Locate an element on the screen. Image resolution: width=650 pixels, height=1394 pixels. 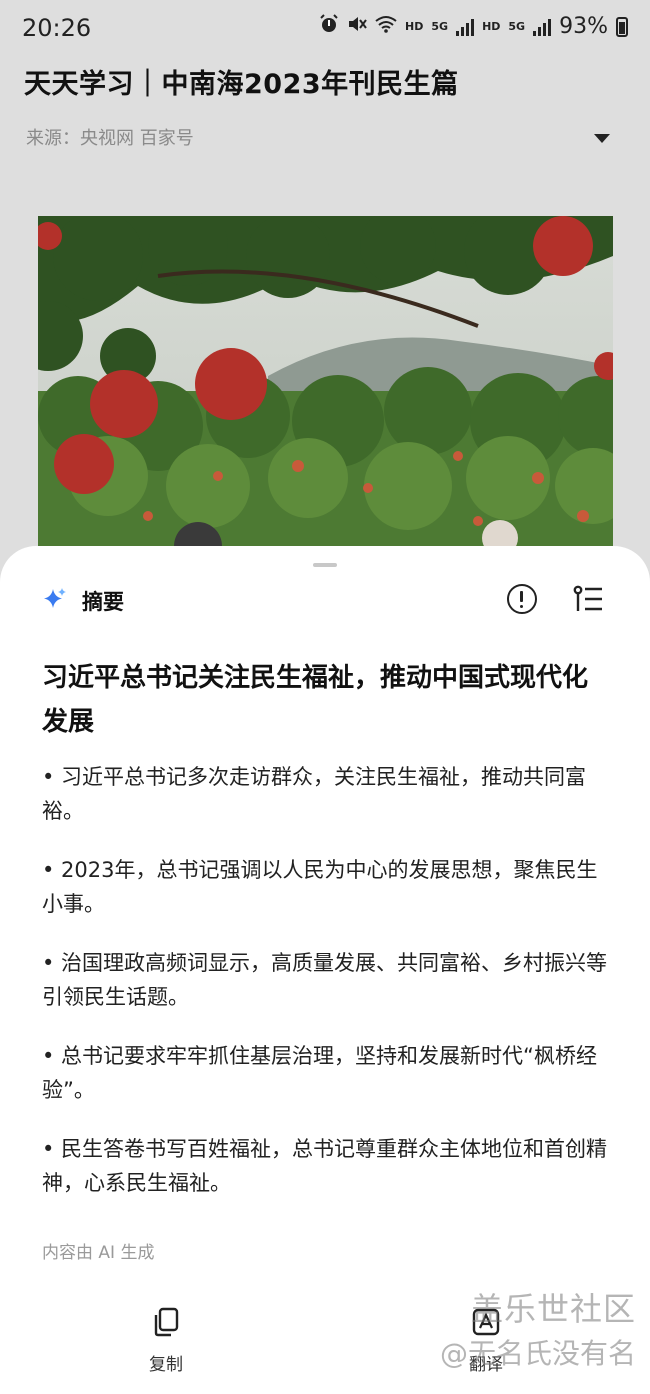
battery-icon is located at coordinates (622, 26).